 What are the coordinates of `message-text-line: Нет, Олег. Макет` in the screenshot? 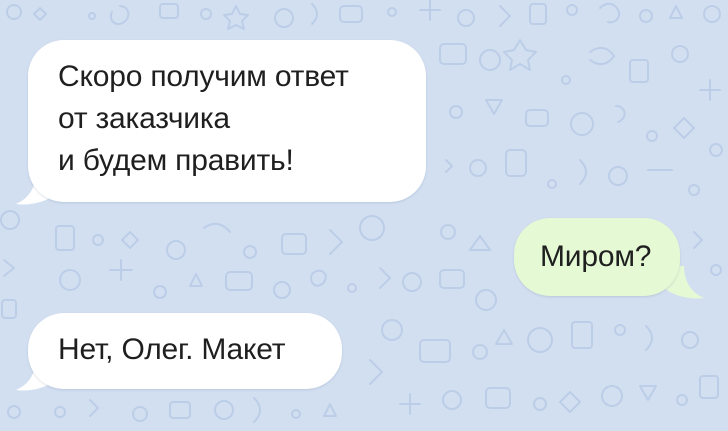 It's located at (172, 349).